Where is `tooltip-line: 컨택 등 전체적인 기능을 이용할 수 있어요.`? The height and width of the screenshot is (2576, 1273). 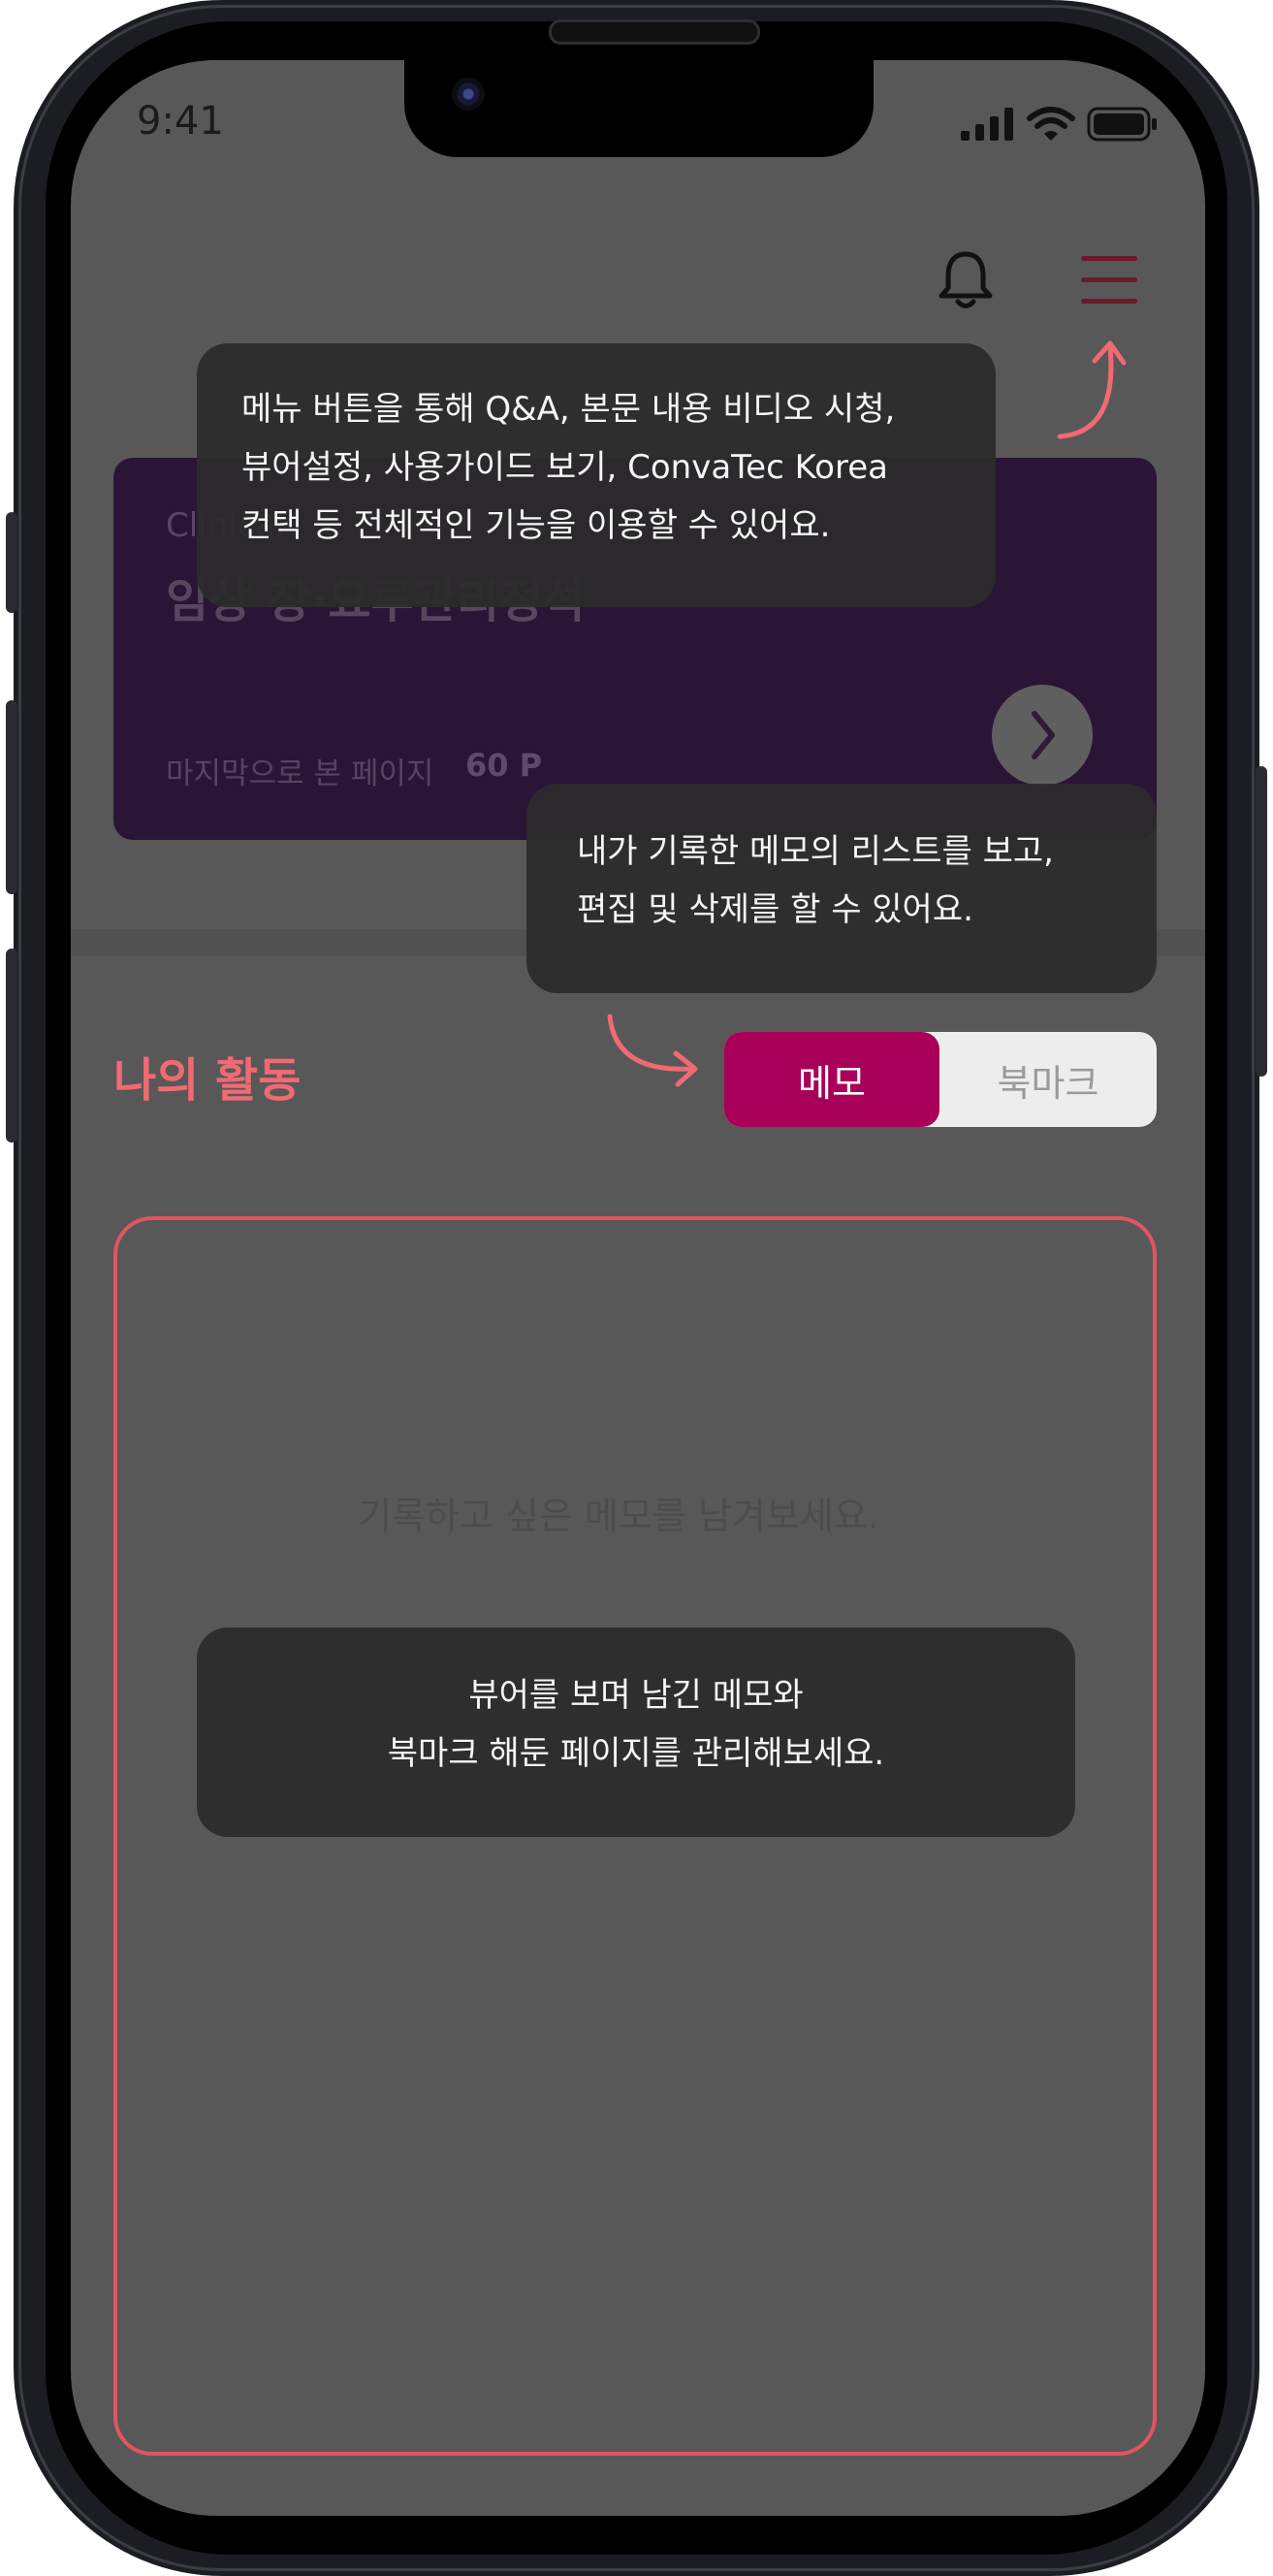 tooltip-line: 컨택 등 전체적인 기능을 이용할 수 있어요. is located at coordinates (536, 525).